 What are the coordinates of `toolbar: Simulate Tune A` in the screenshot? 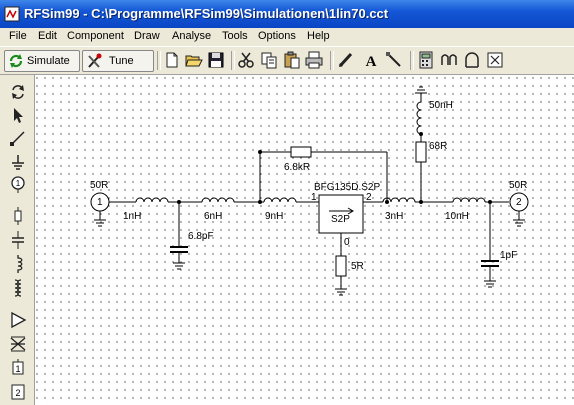 It's located at (287, 61).